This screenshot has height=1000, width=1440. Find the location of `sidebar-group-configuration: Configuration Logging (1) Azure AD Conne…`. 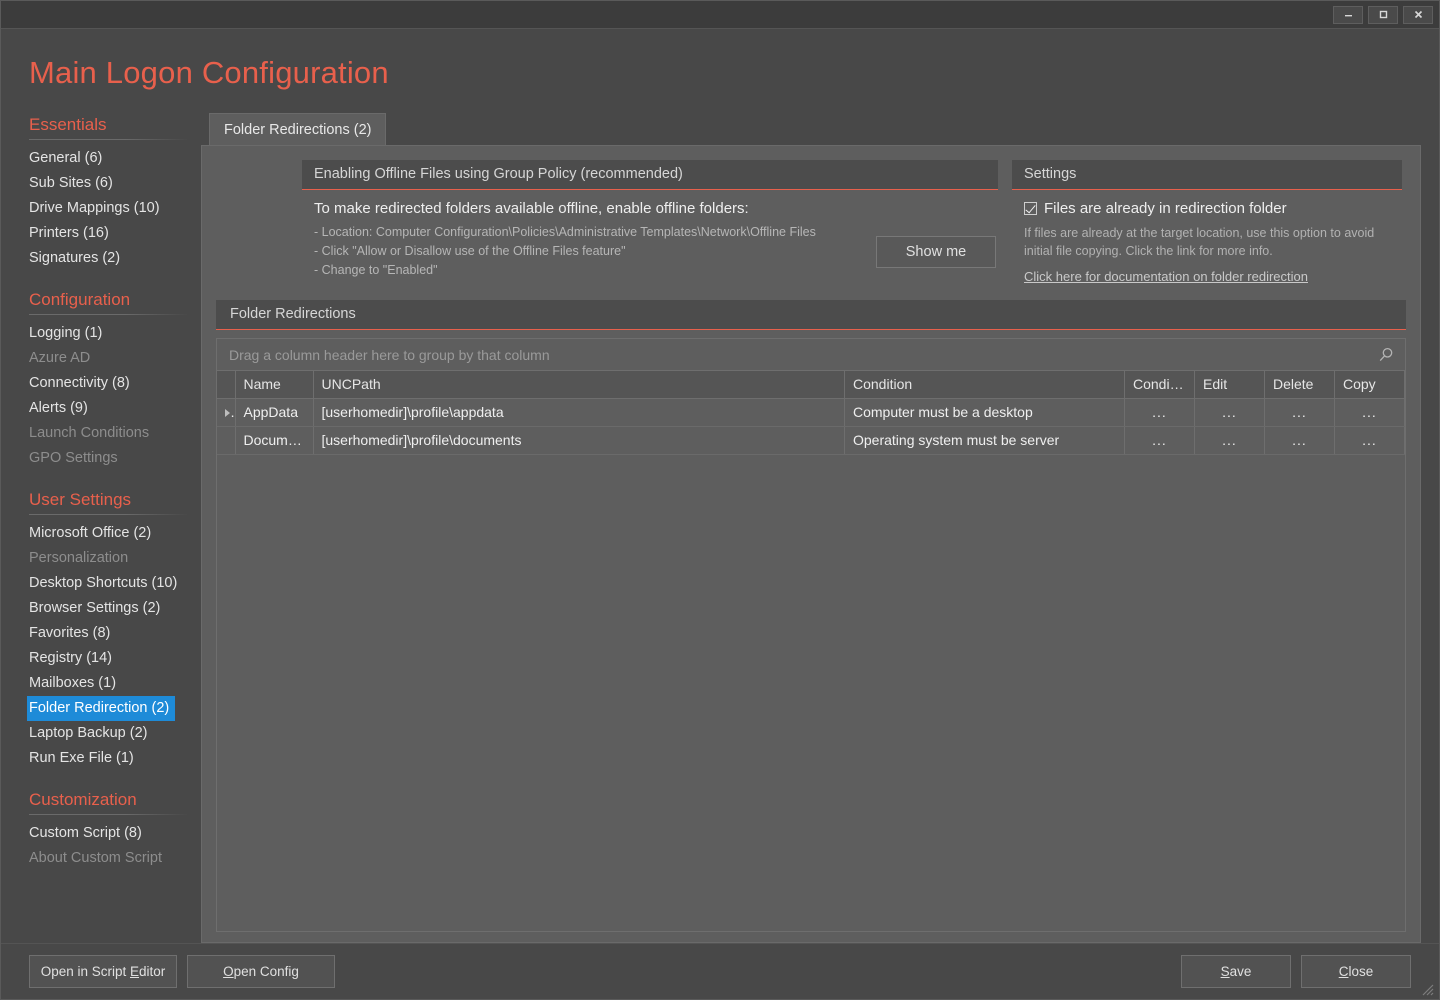

sidebar-group-configuration: Configuration Logging (1) Azure AD Conne… is located at coordinates (115, 380).